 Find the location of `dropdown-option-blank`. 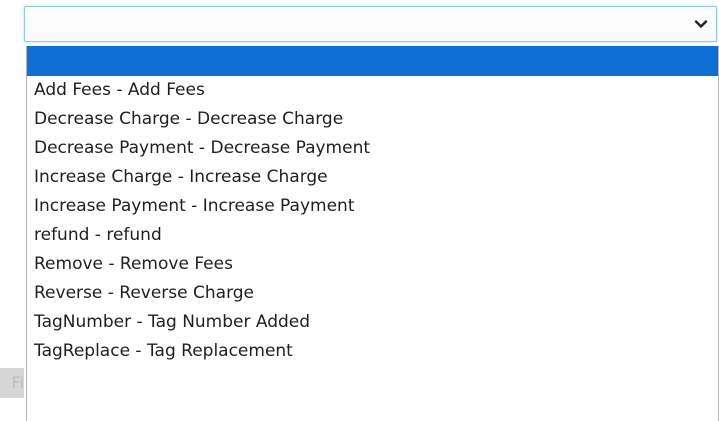

dropdown-option-blank is located at coordinates (372, 61).